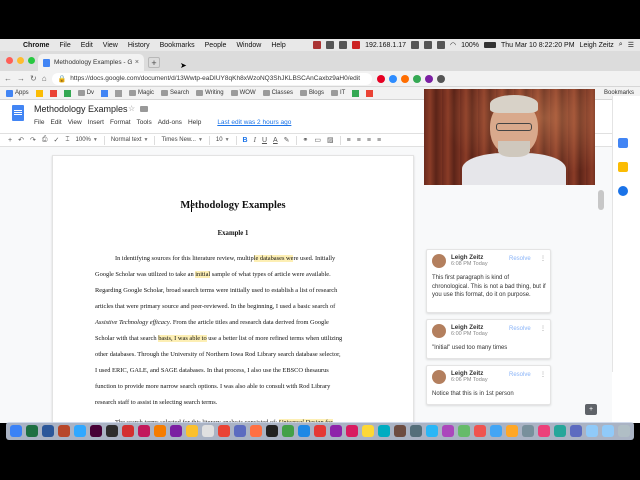 This screenshot has height=480, width=640. I want to click on docs-menu-tools: Tools, so click(144, 122).